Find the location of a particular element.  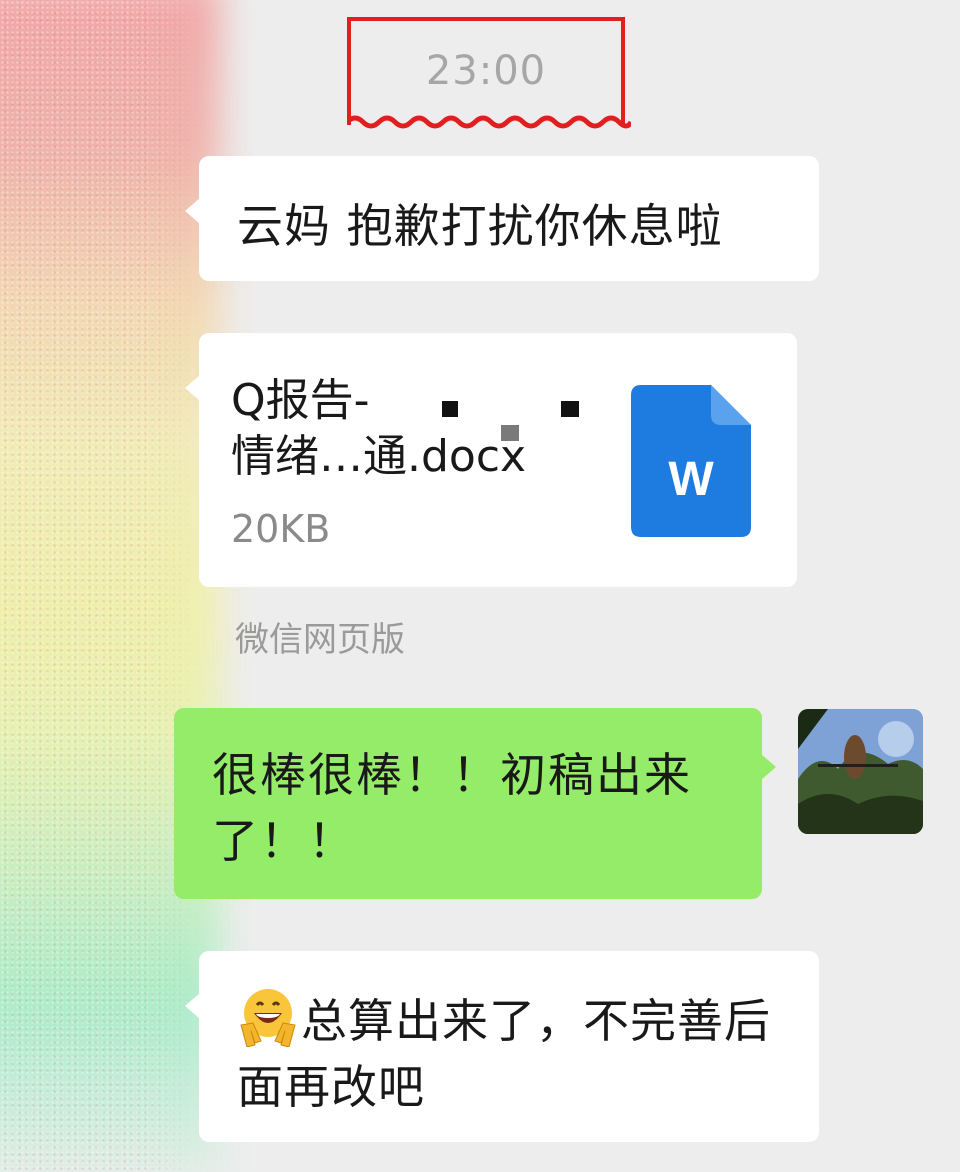

file-size: 20KB is located at coordinates (281, 529).